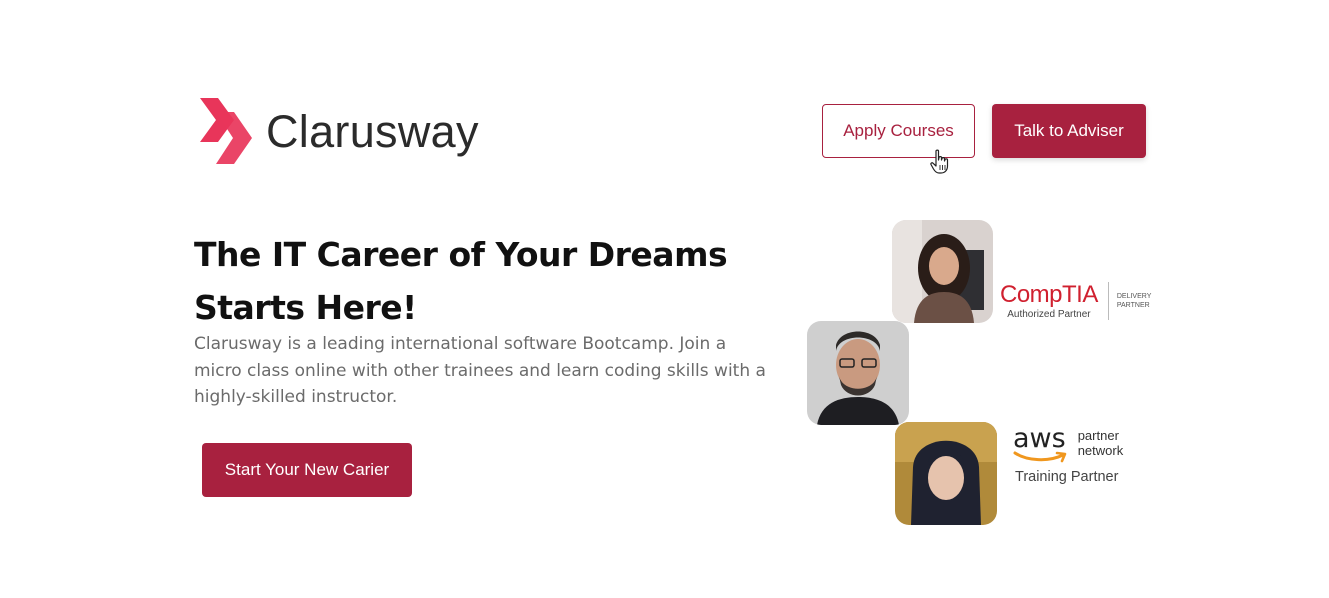 This screenshot has width=1329, height=598. I want to click on comptia-side-line1: DELIVERY, so click(1134, 296).